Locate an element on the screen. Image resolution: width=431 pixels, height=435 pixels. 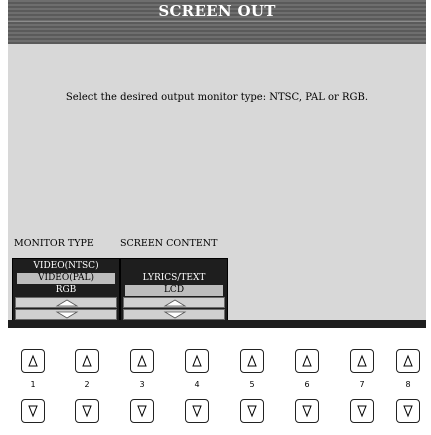
button-2-down is located at coordinates (87, 411).